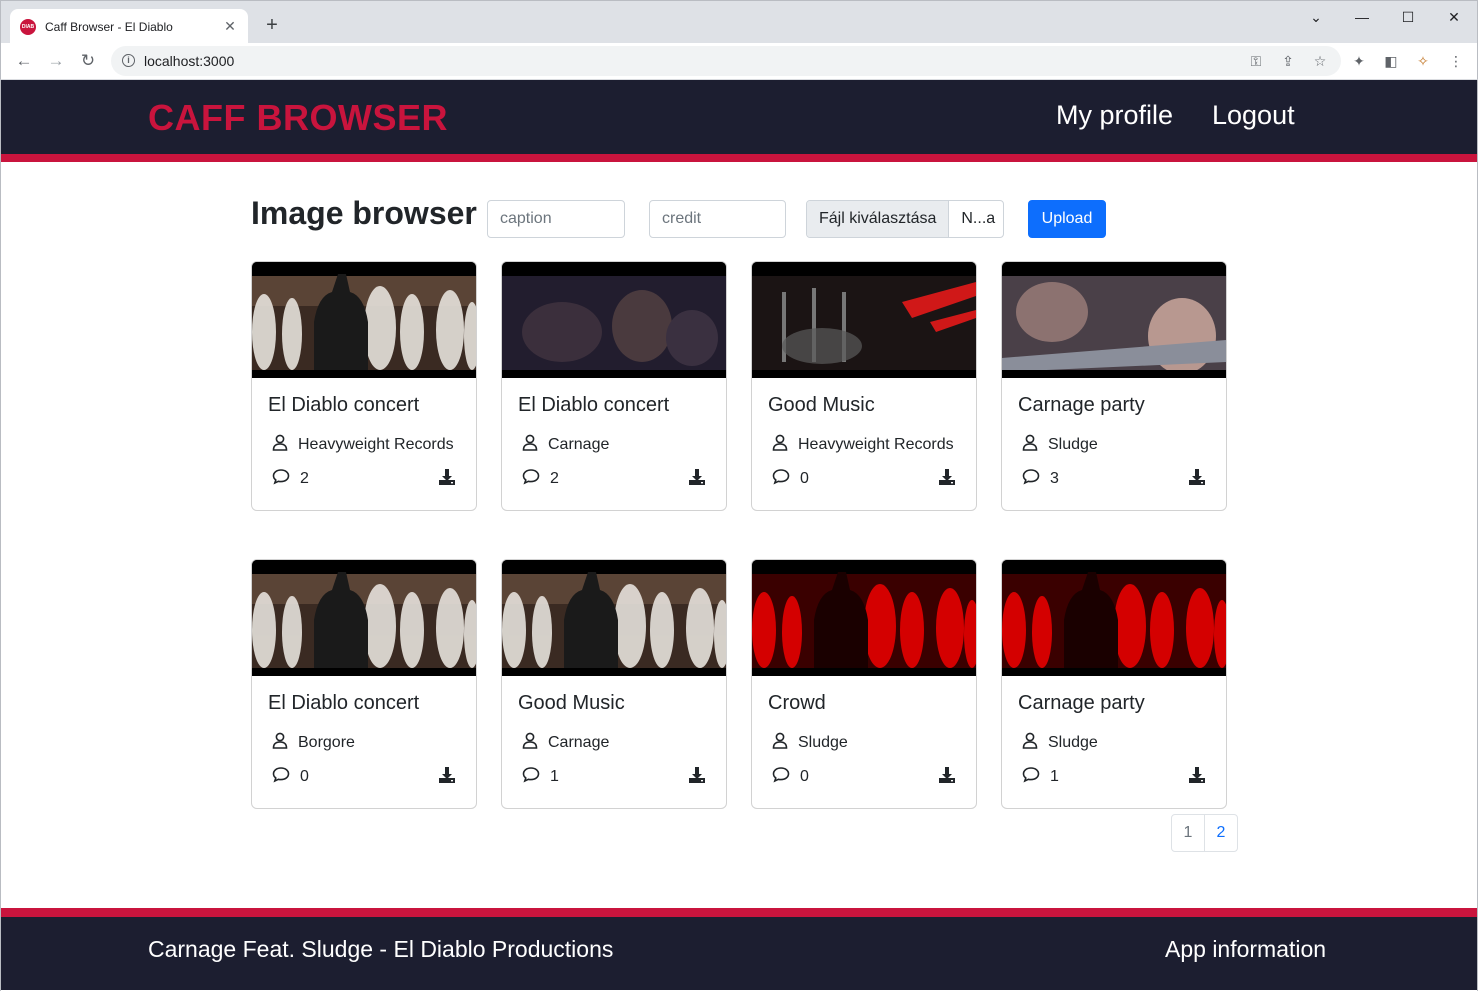 The width and height of the screenshot is (1478, 991). What do you see at coordinates (326, 742) in the screenshot?
I see `credit-text: Borgore` at bounding box center [326, 742].